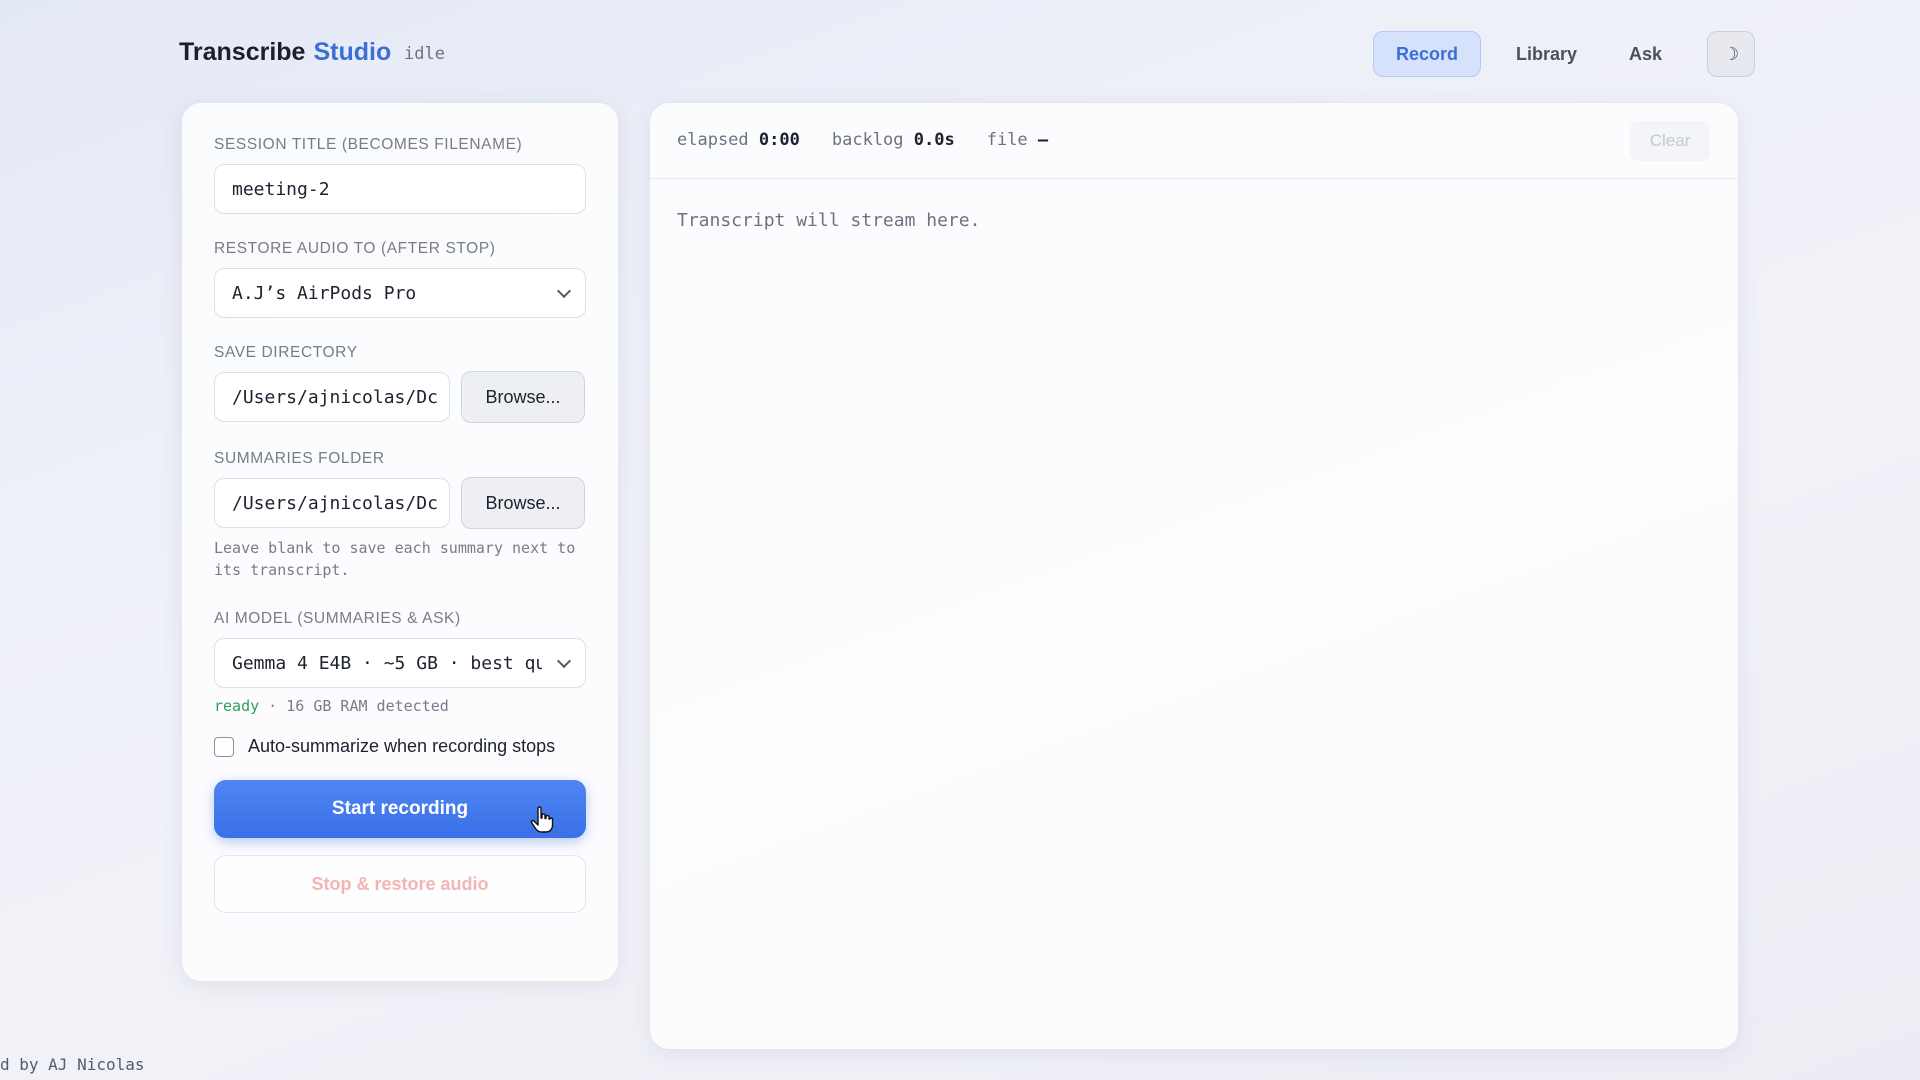  What do you see at coordinates (355, 248) in the screenshot?
I see `restore-audio-label: Restore audio to (after stop)` at bounding box center [355, 248].